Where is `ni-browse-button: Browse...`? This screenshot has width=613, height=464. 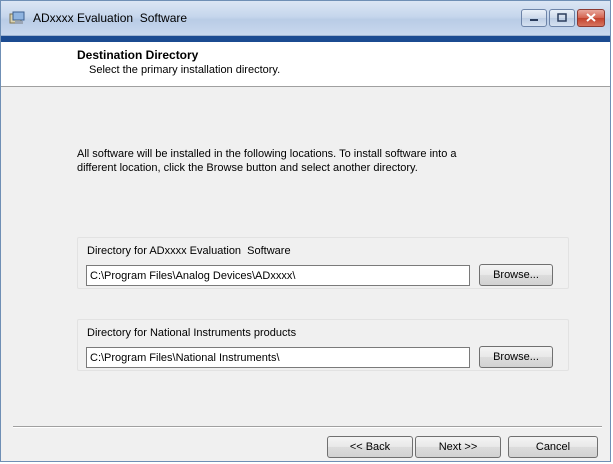
ni-browse-button: Browse... is located at coordinates (516, 357).